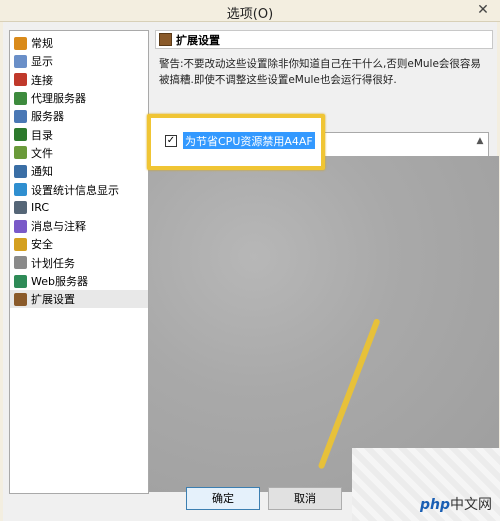  I want to click on sidebar-item-security: 安全, so click(79, 244).